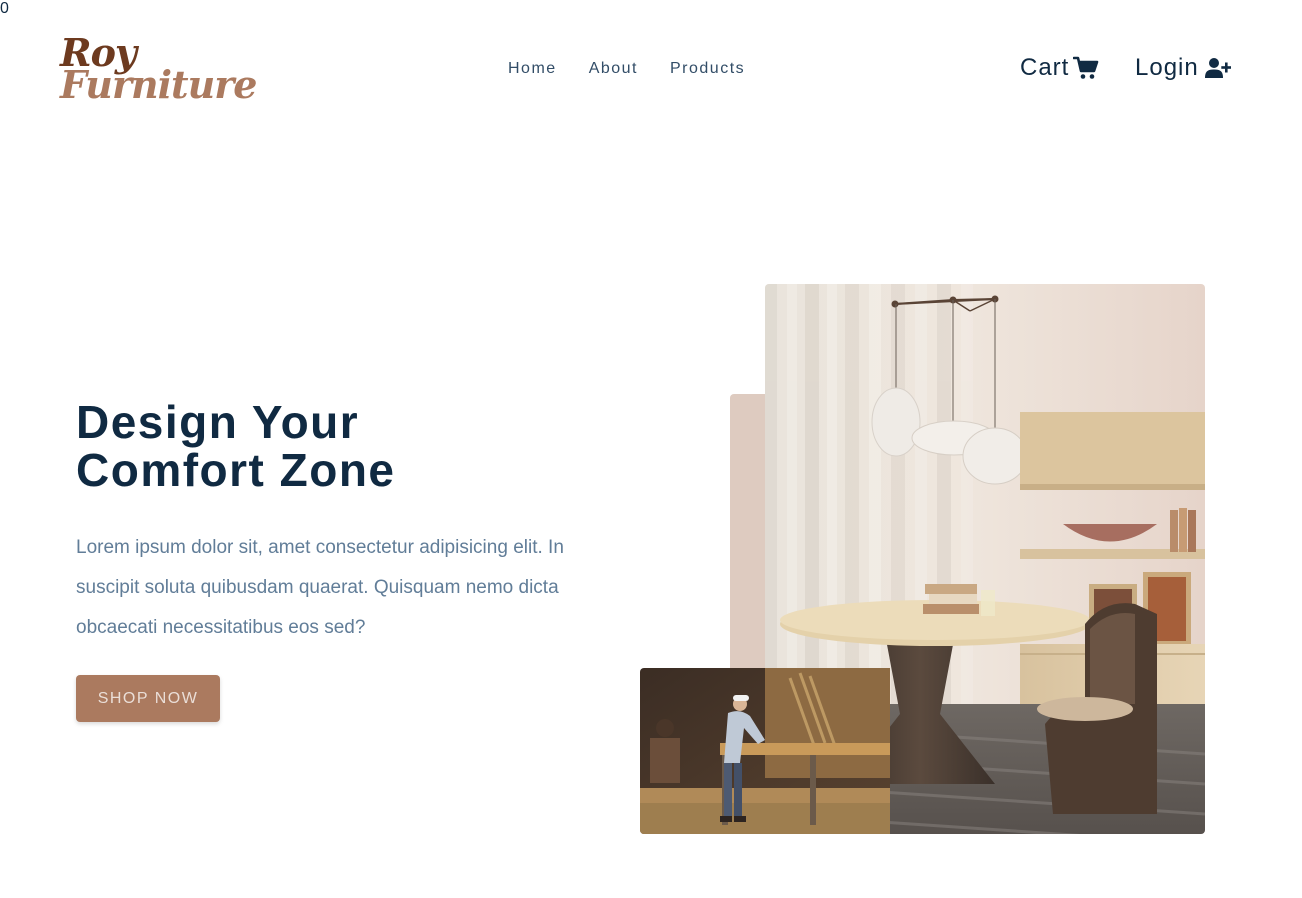  I want to click on nav-link-products: Products, so click(707, 69).